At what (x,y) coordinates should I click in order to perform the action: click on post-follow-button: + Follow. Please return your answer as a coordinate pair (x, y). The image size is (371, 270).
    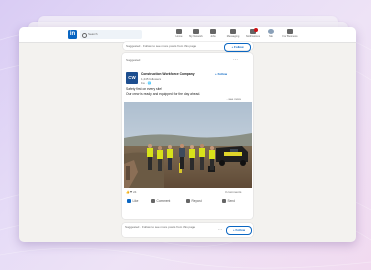
    Looking at the image, I should click on (221, 74).